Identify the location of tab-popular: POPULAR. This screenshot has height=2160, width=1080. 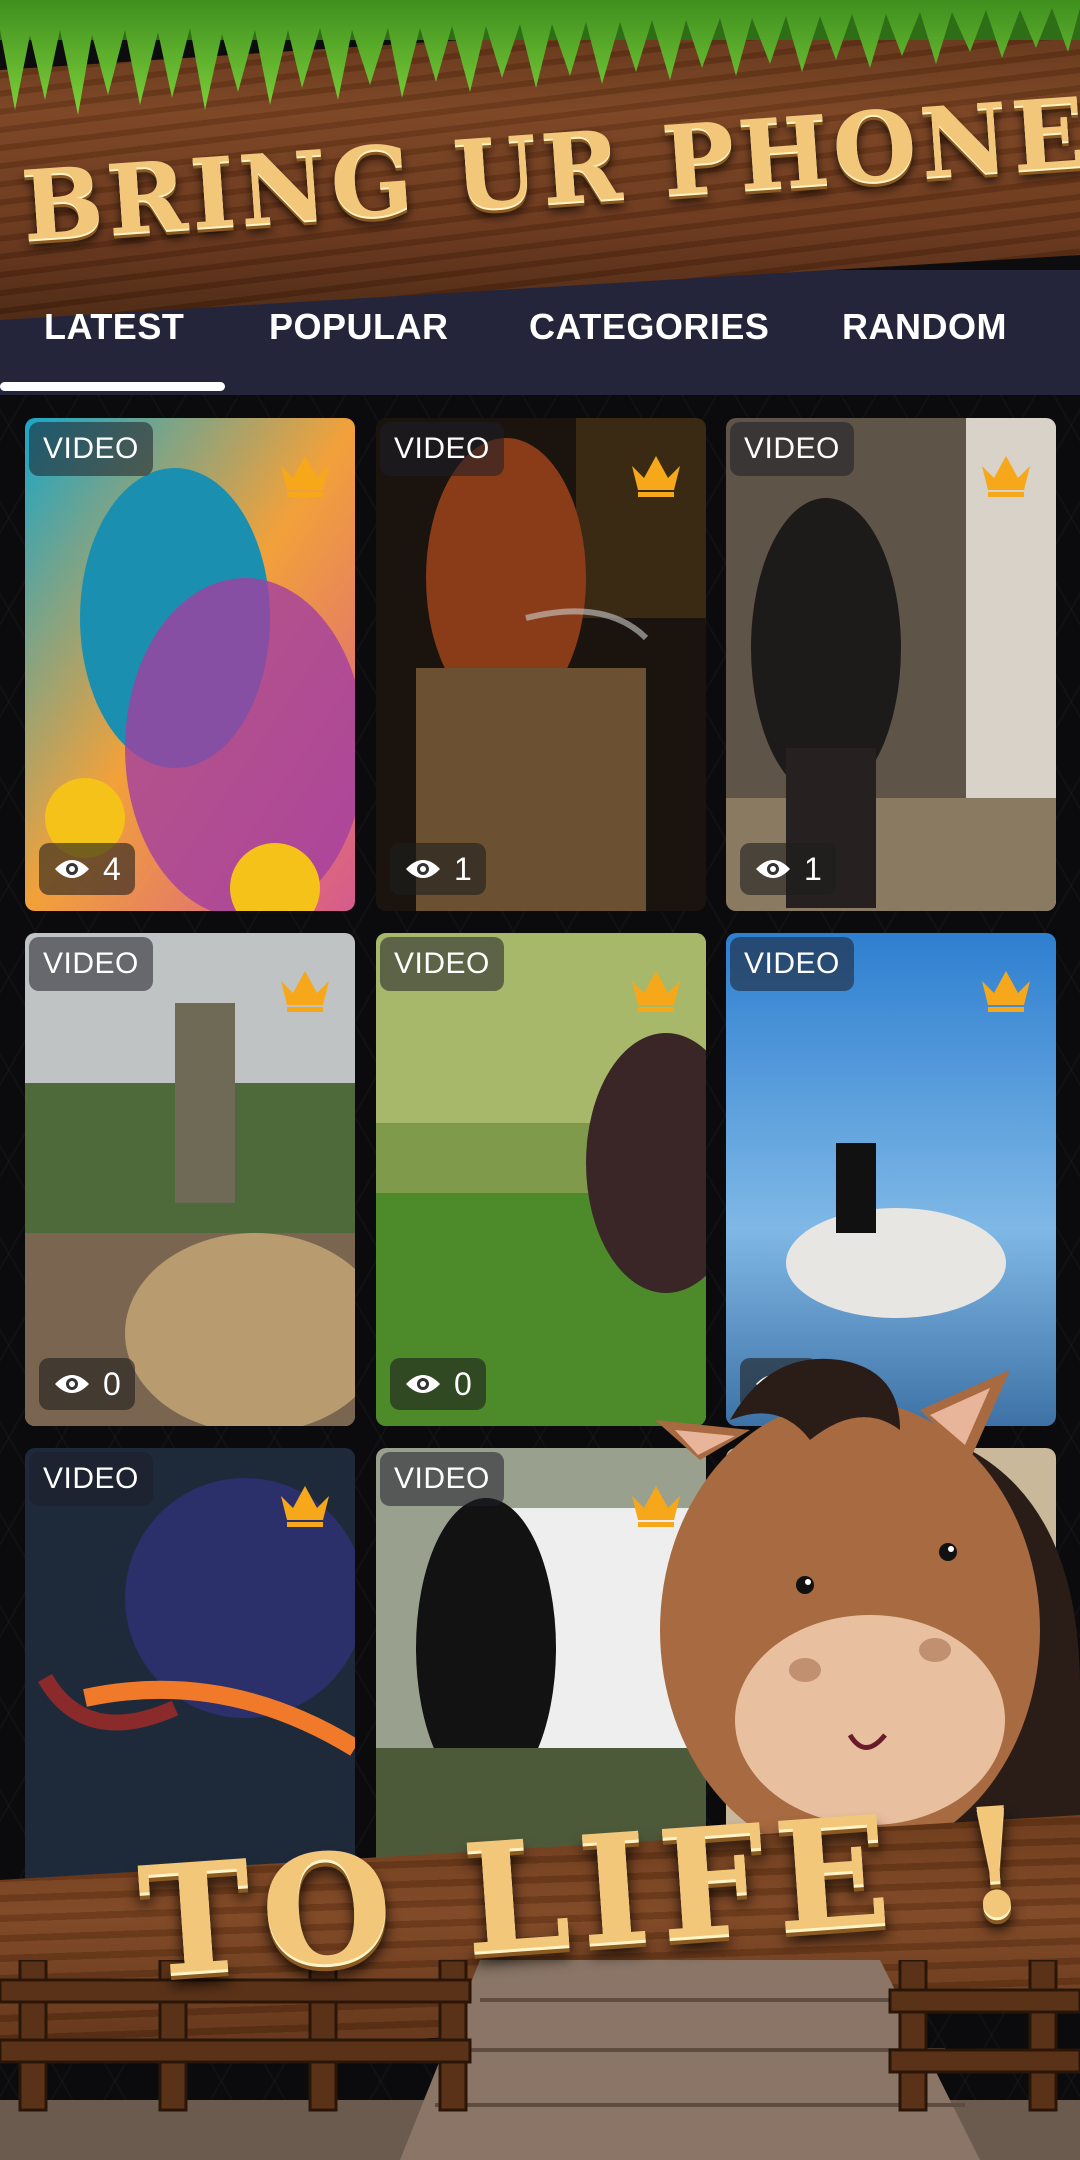
(359, 327).